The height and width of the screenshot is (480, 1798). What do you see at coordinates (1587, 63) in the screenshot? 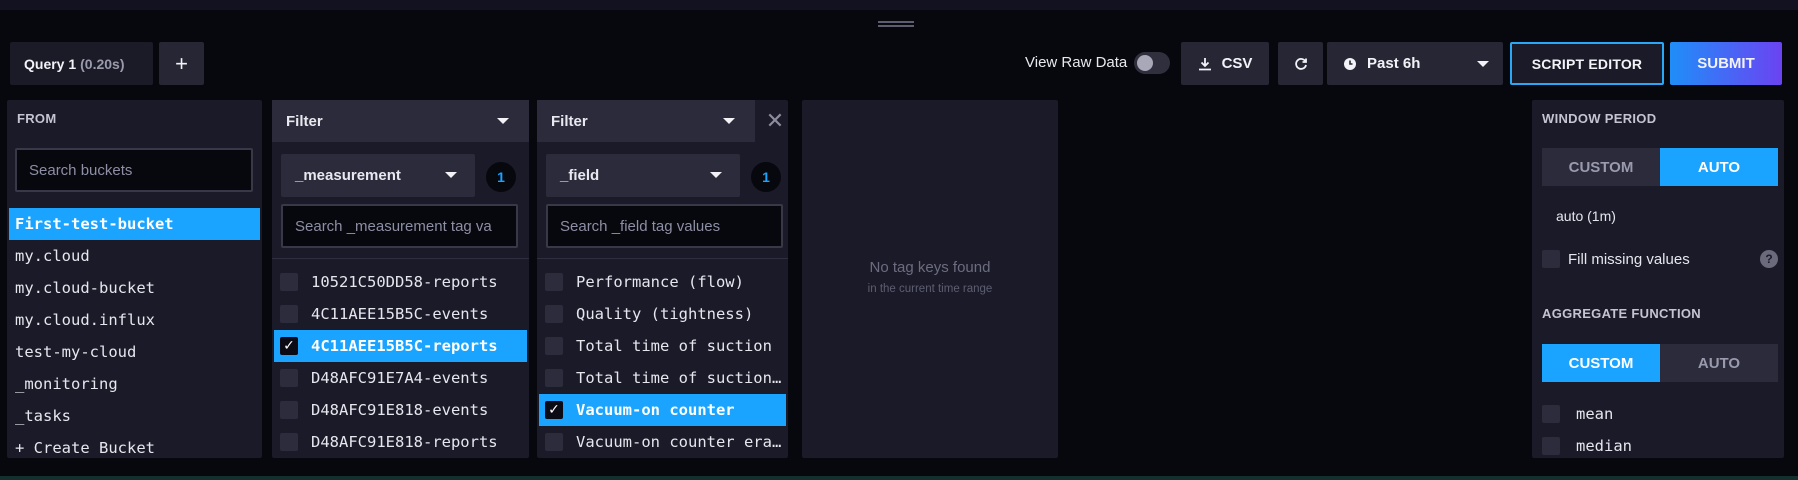
I see `script-editor-button: SCRIPT EDITOR` at bounding box center [1587, 63].